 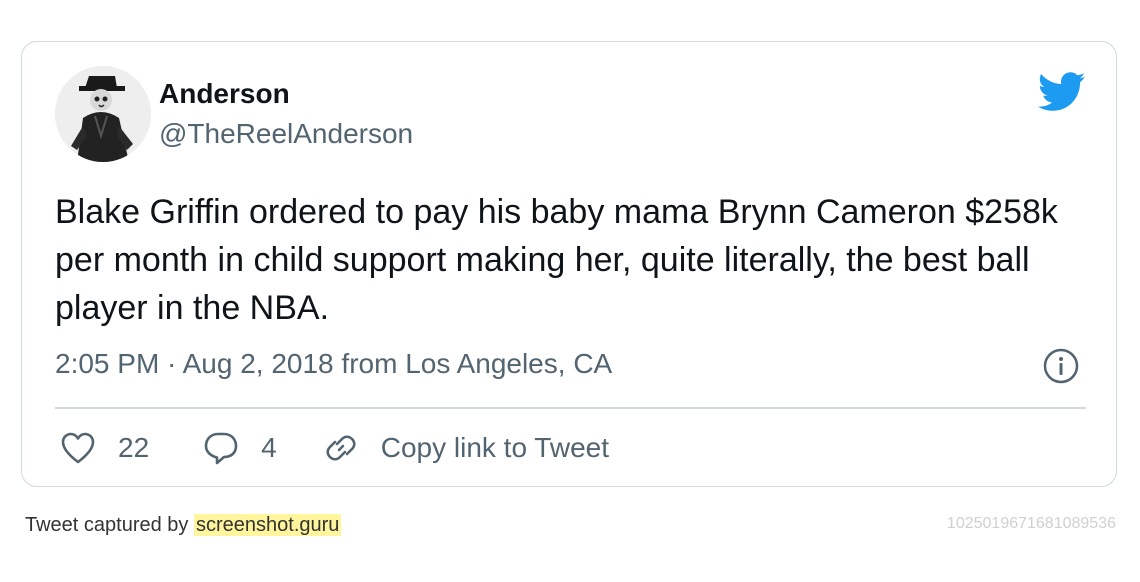 I want to click on capture-credit: Tweet captured by screenshot.guru, so click(x=183, y=525).